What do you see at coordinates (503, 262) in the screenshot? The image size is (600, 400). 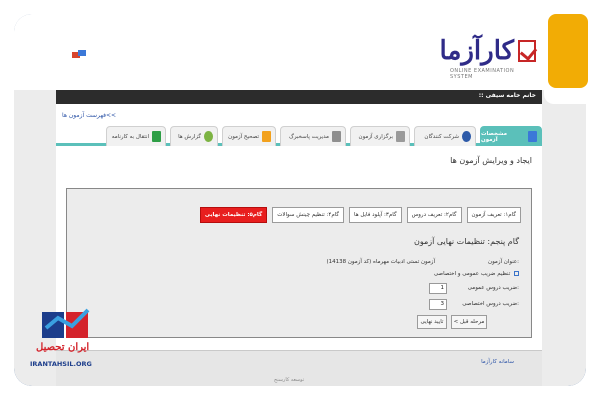 I see `exam-title-label: عنوان آزمون:` at bounding box center [503, 262].